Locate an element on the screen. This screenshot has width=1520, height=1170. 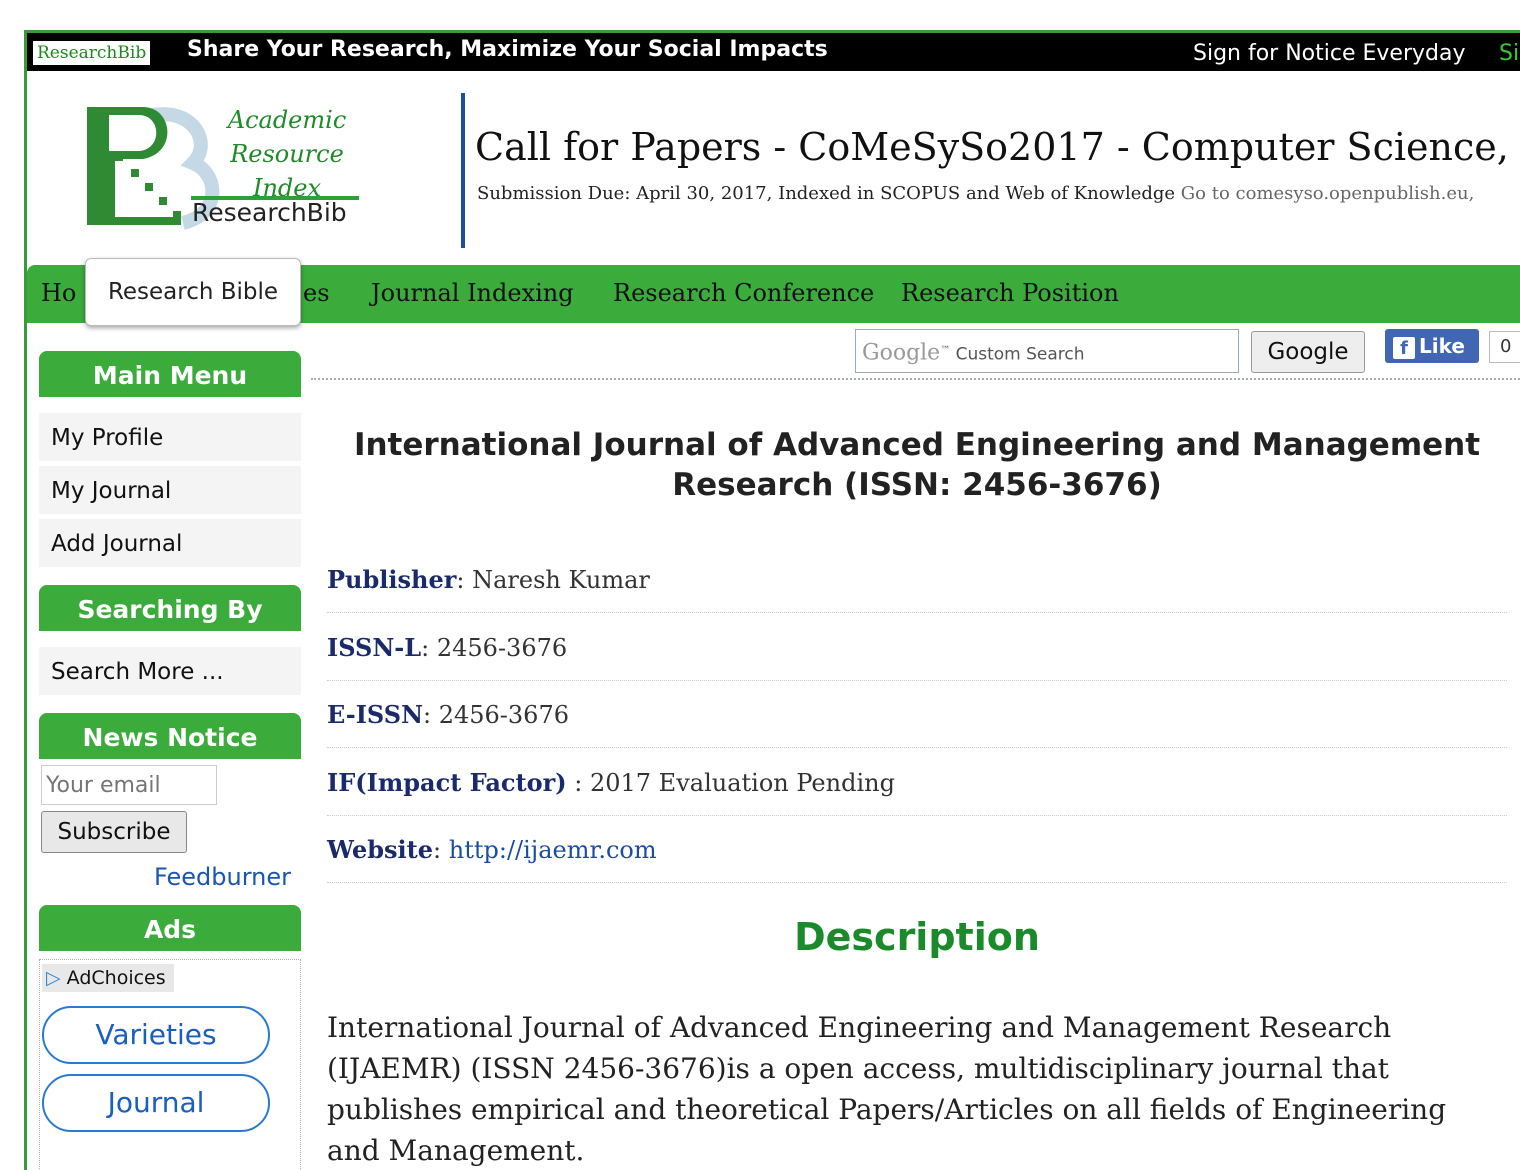
adchoices-badge: ▷ AdChoices is located at coordinates (108, 978).